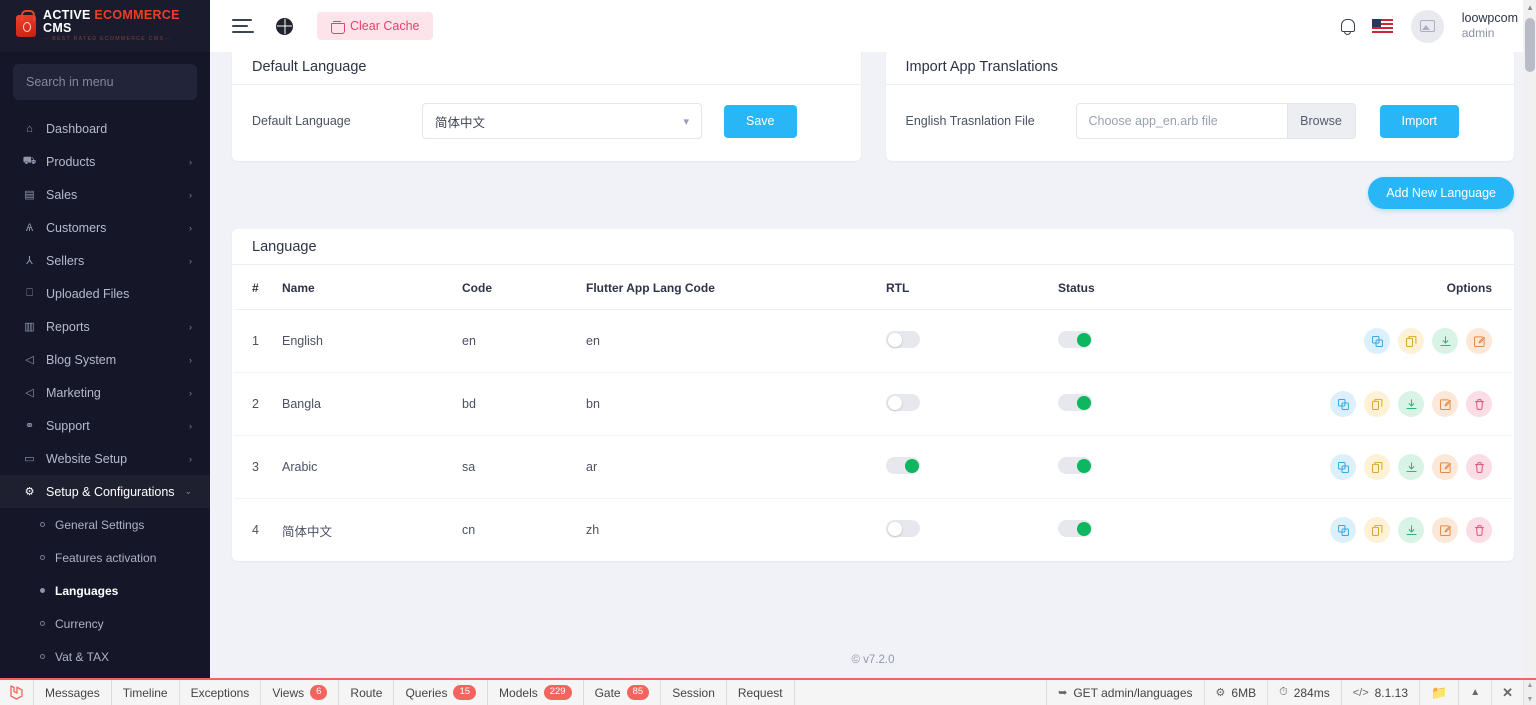 This screenshot has width=1536, height=705. What do you see at coordinates (319, 692) in the screenshot?
I see `debugbar-tab-badge: 6` at bounding box center [319, 692].